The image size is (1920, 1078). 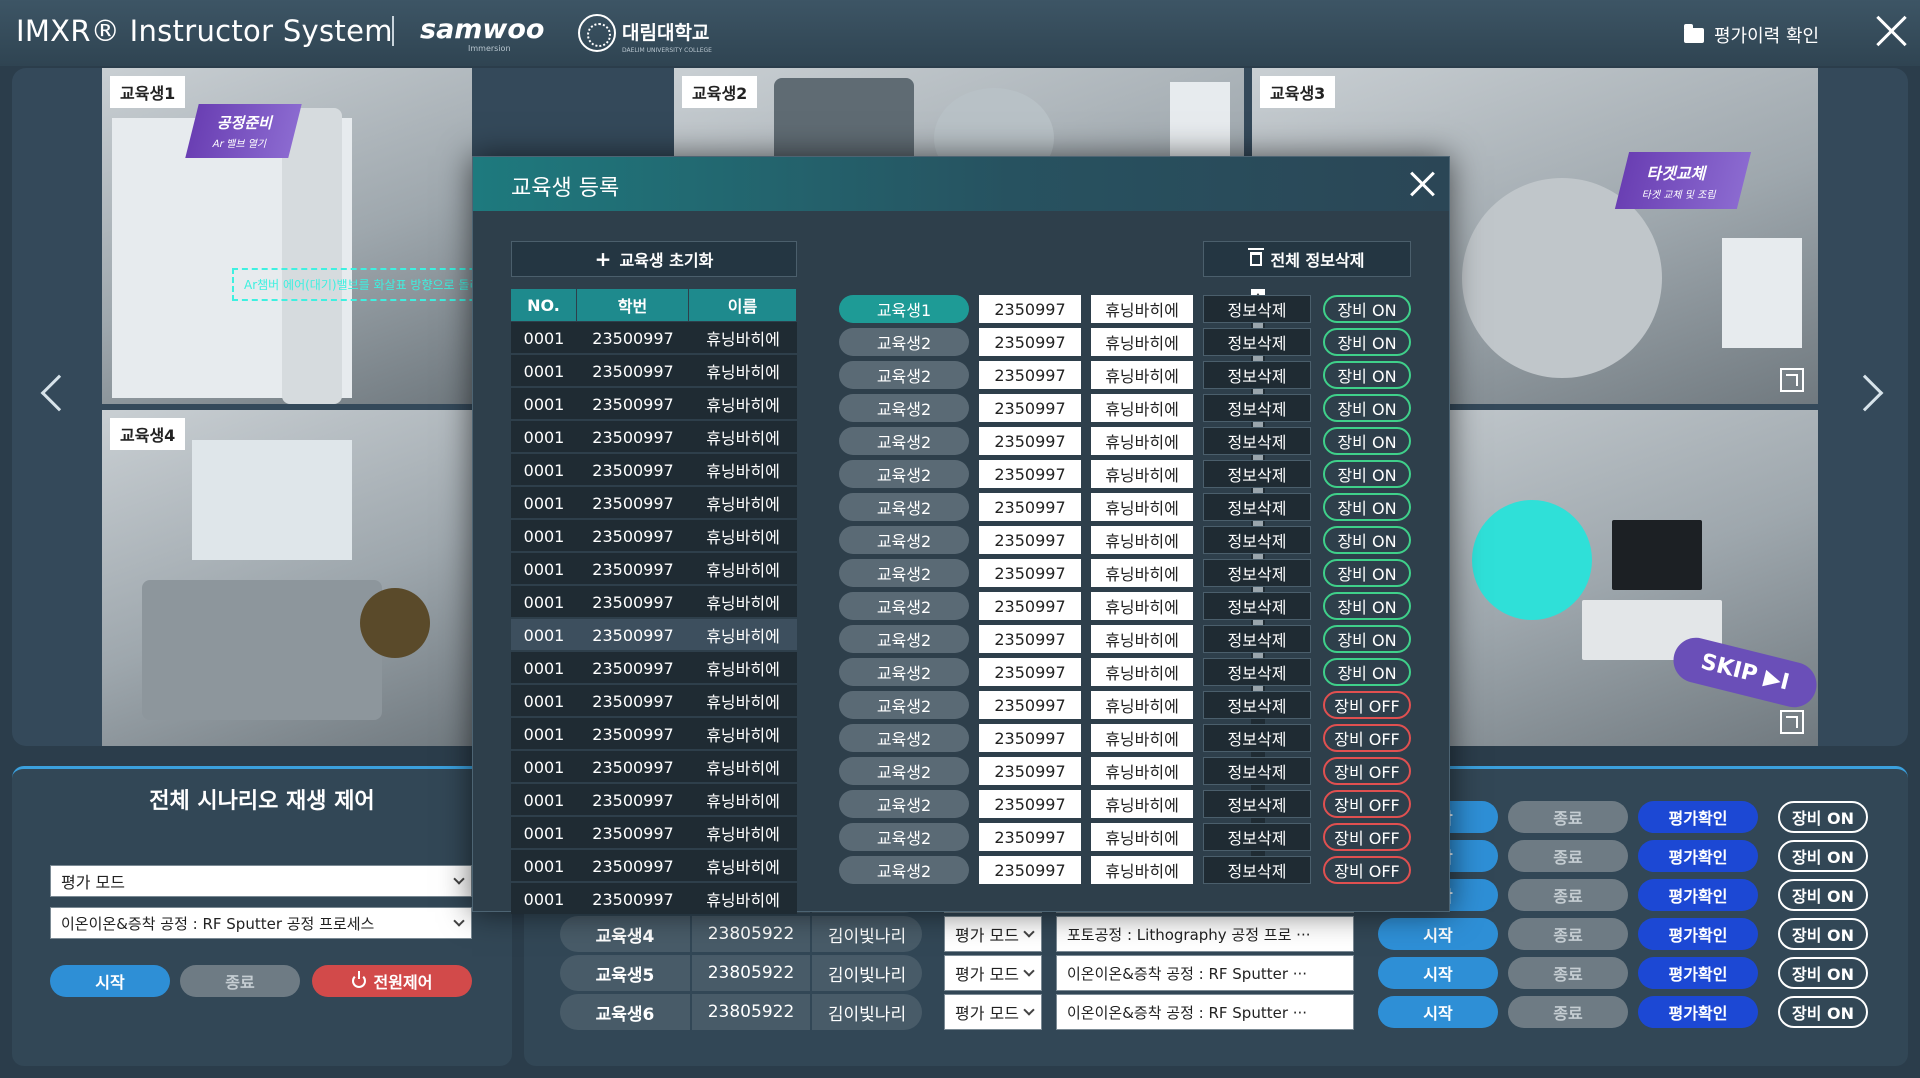 I want to click on power-control-button: 전원제어, so click(x=392, y=981).